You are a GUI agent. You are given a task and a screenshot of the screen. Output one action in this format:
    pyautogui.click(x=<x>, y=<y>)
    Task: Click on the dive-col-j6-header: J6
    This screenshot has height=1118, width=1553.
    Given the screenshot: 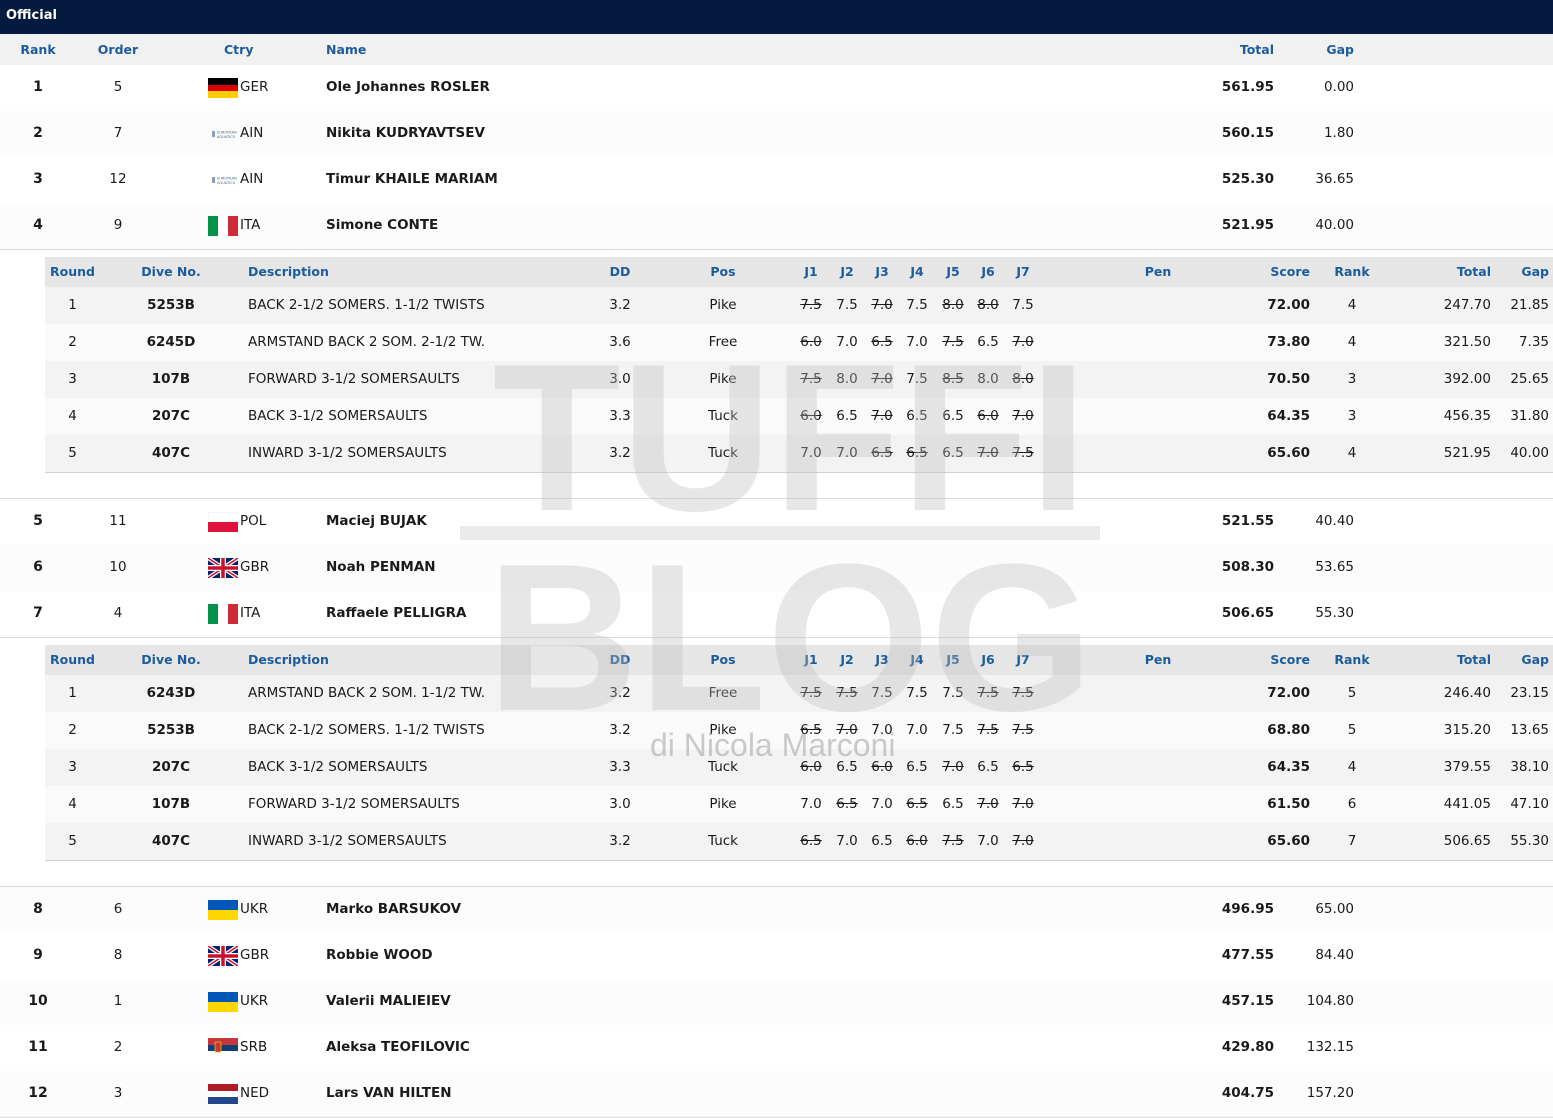 What is the action you would take?
    pyautogui.click(x=988, y=659)
    